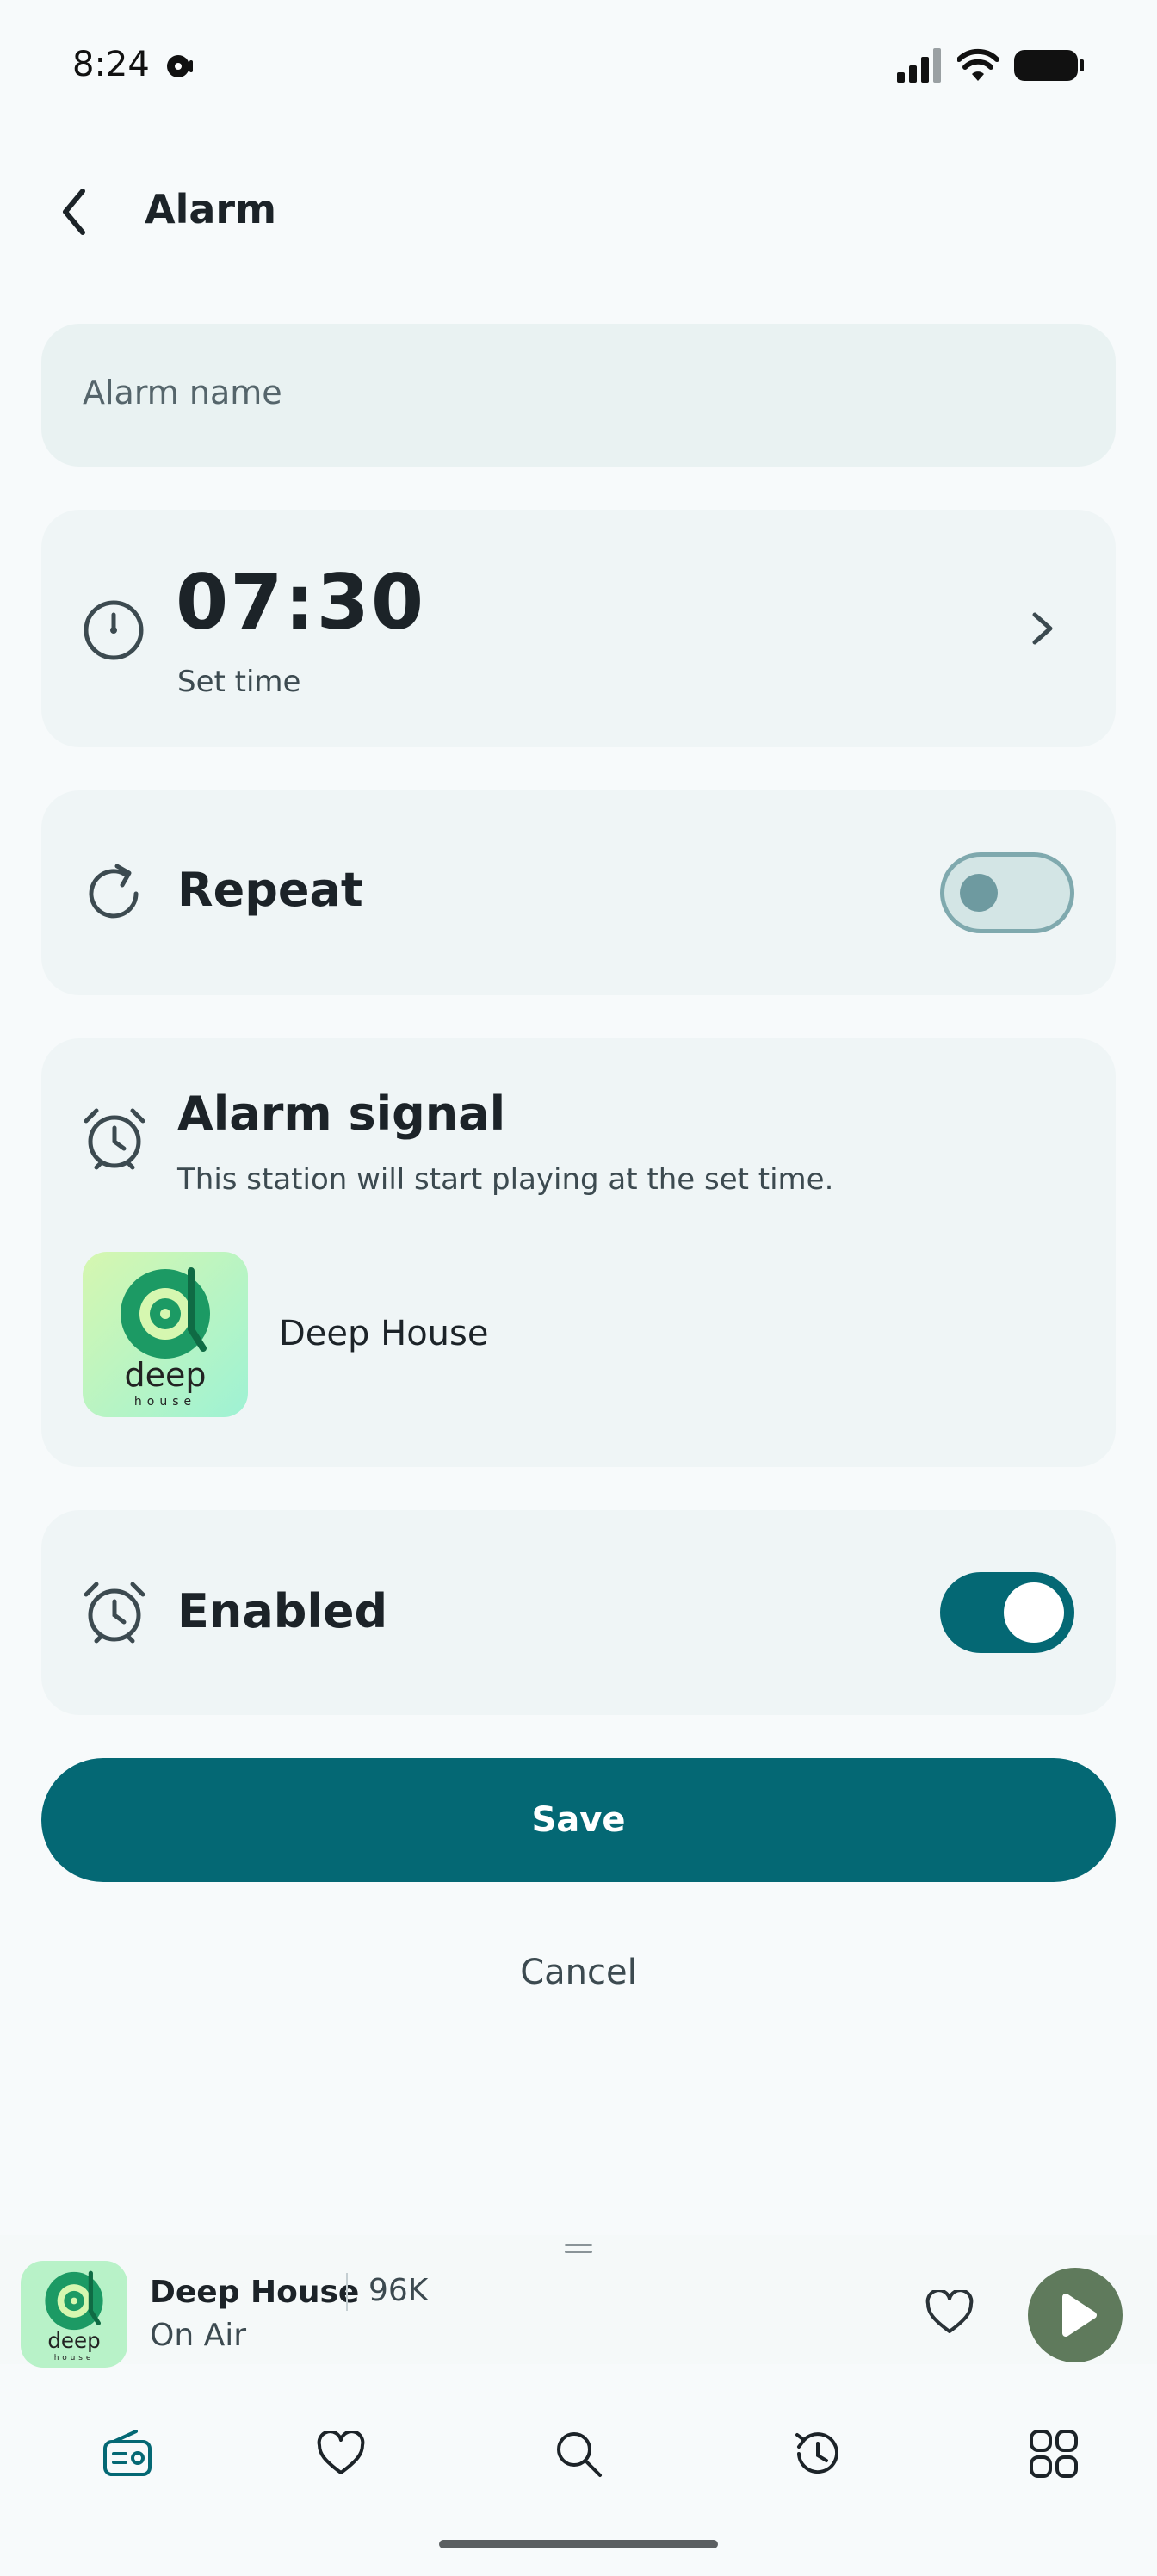  What do you see at coordinates (114, 891) in the screenshot?
I see `repeat-icon` at bounding box center [114, 891].